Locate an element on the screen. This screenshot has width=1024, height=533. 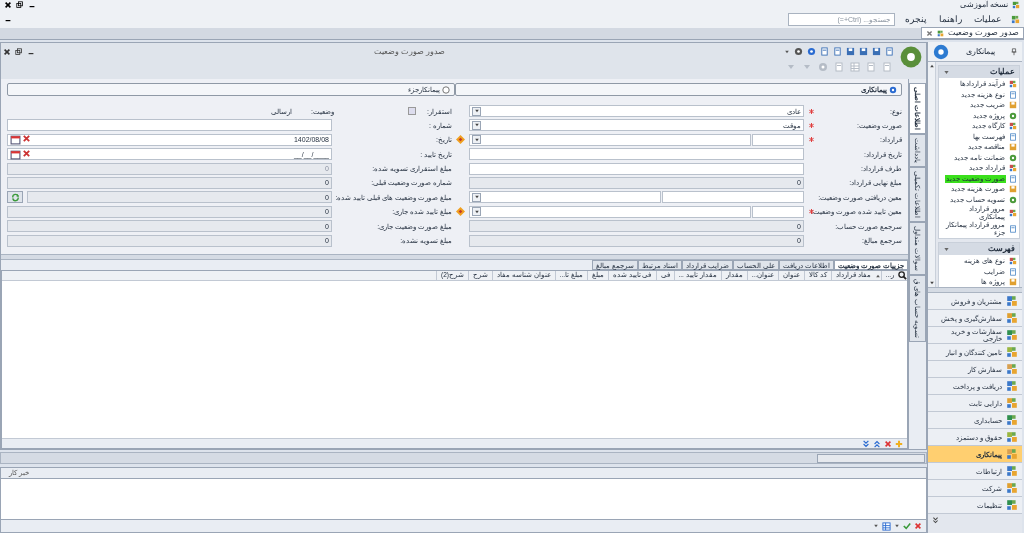
pin-icon is located at coordinates (1014, 51).